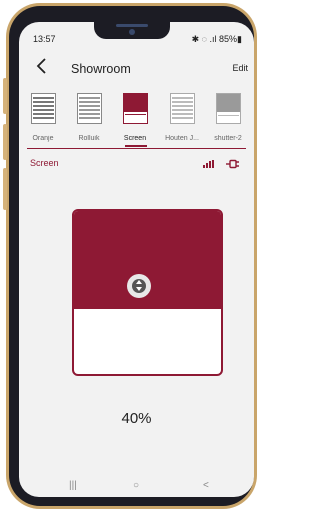 The image size is (320, 511). I want to click on back-button: <, so click(206, 485).